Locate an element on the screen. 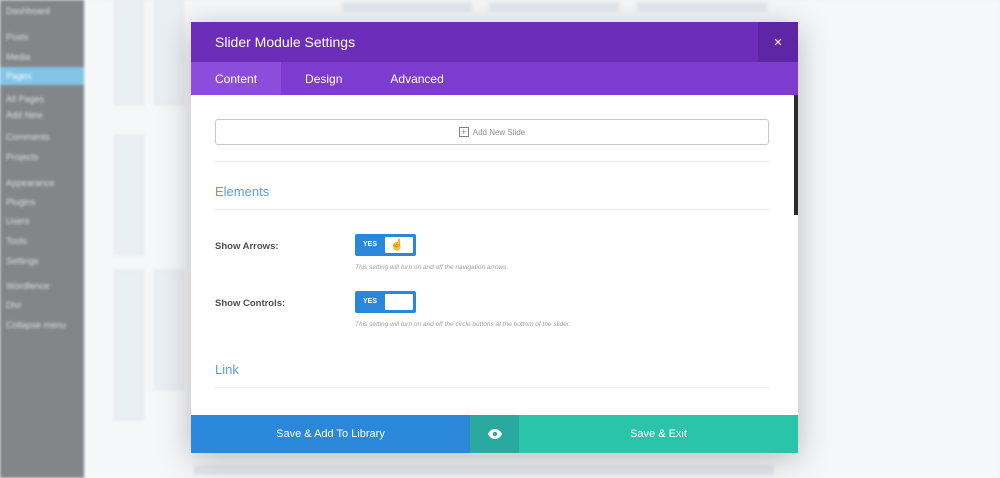  tab-content: Content is located at coordinates (236, 78).